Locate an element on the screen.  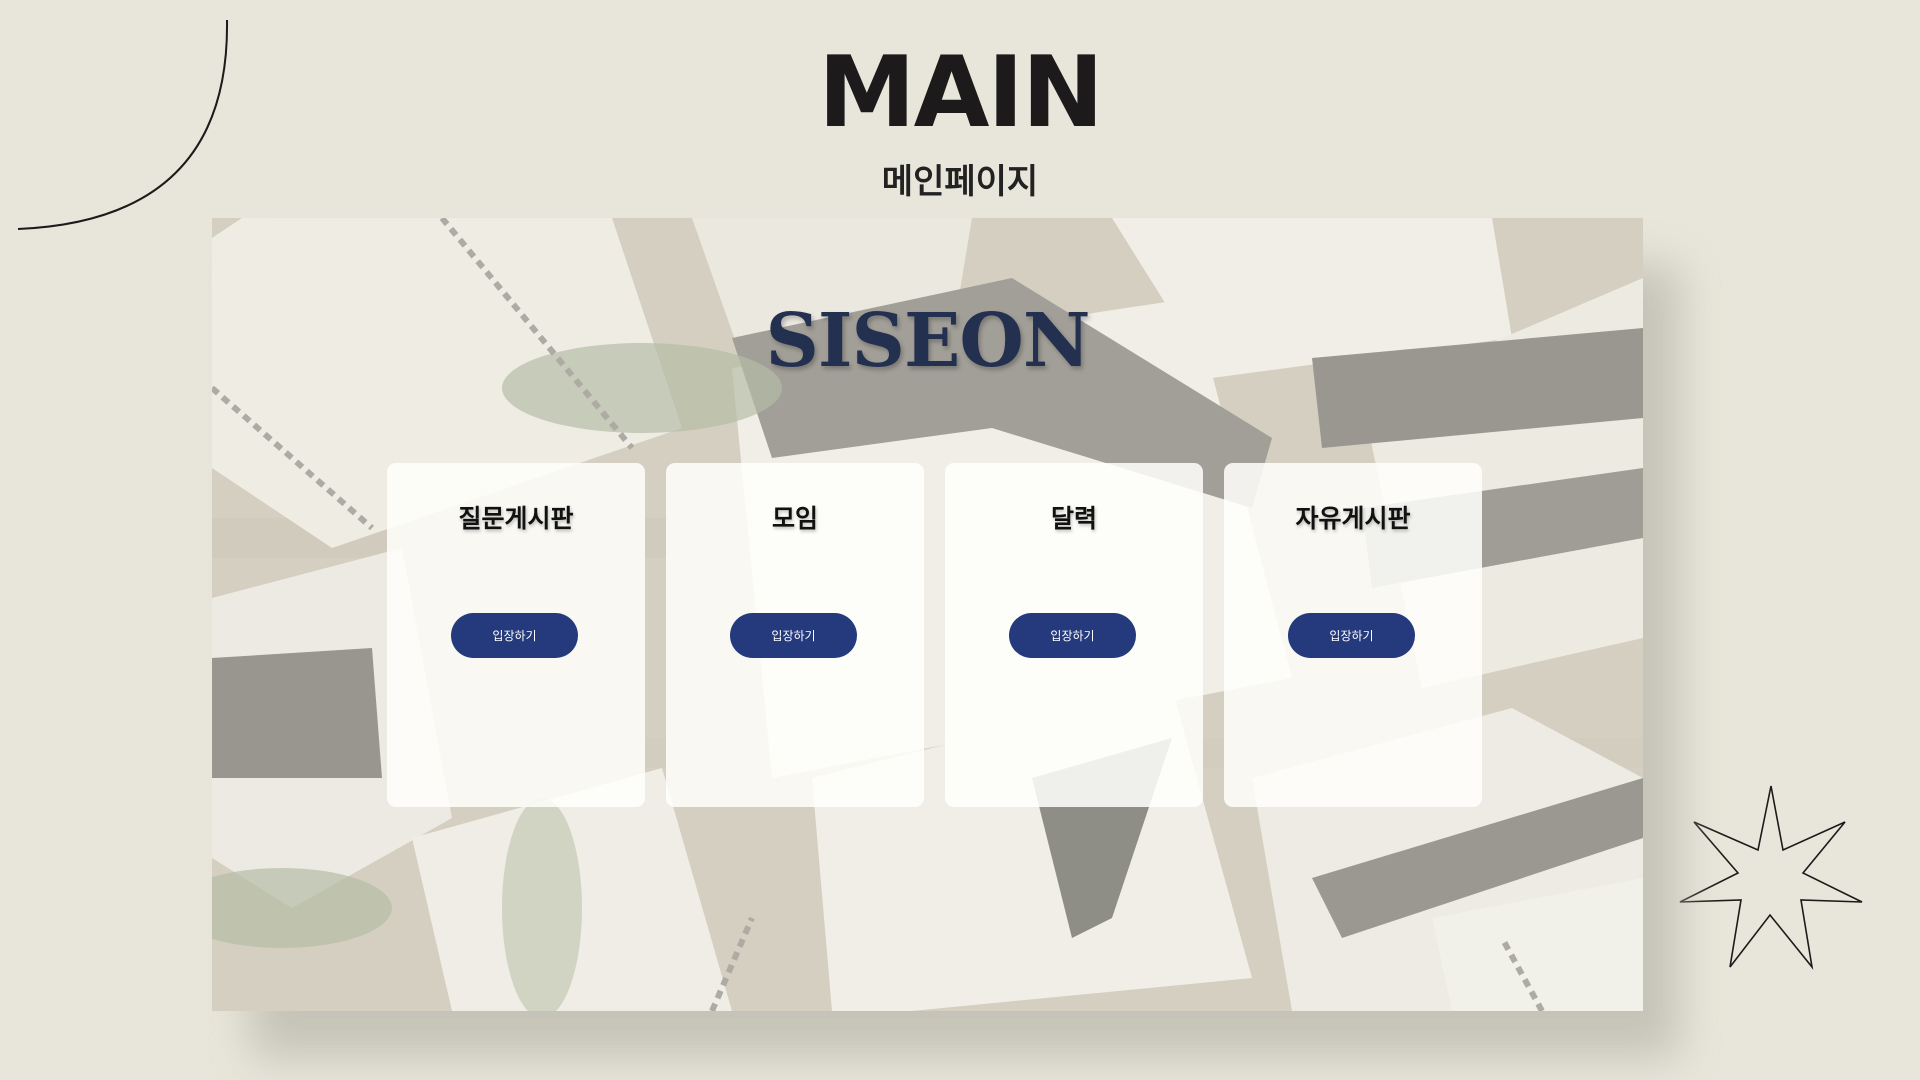
card-title: 모임 is located at coordinates (794, 518).